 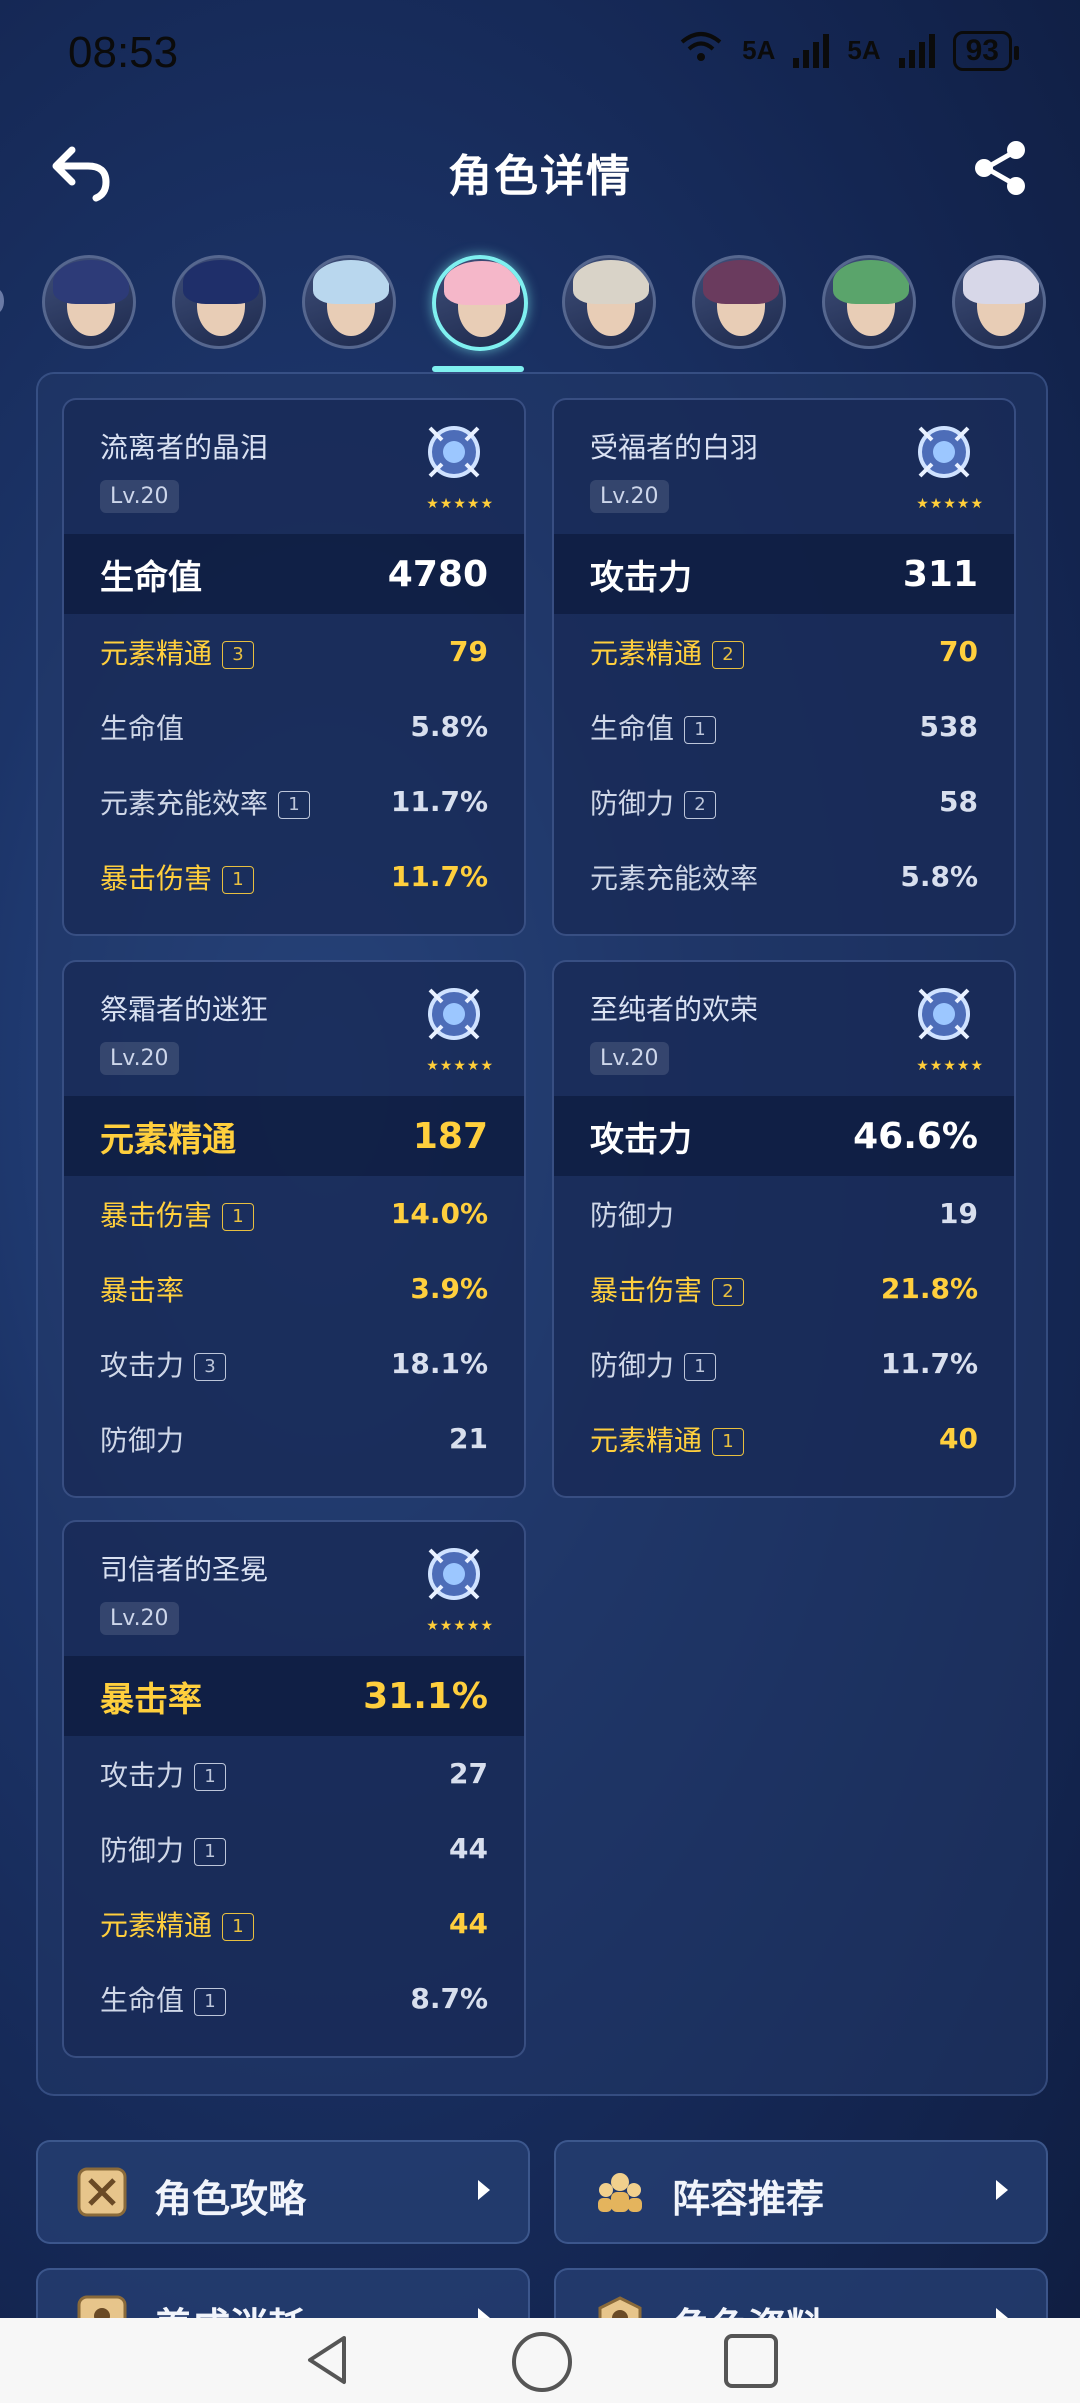 I want to click on sub-stat-value: 21.8%, so click(x=929, y=1288).